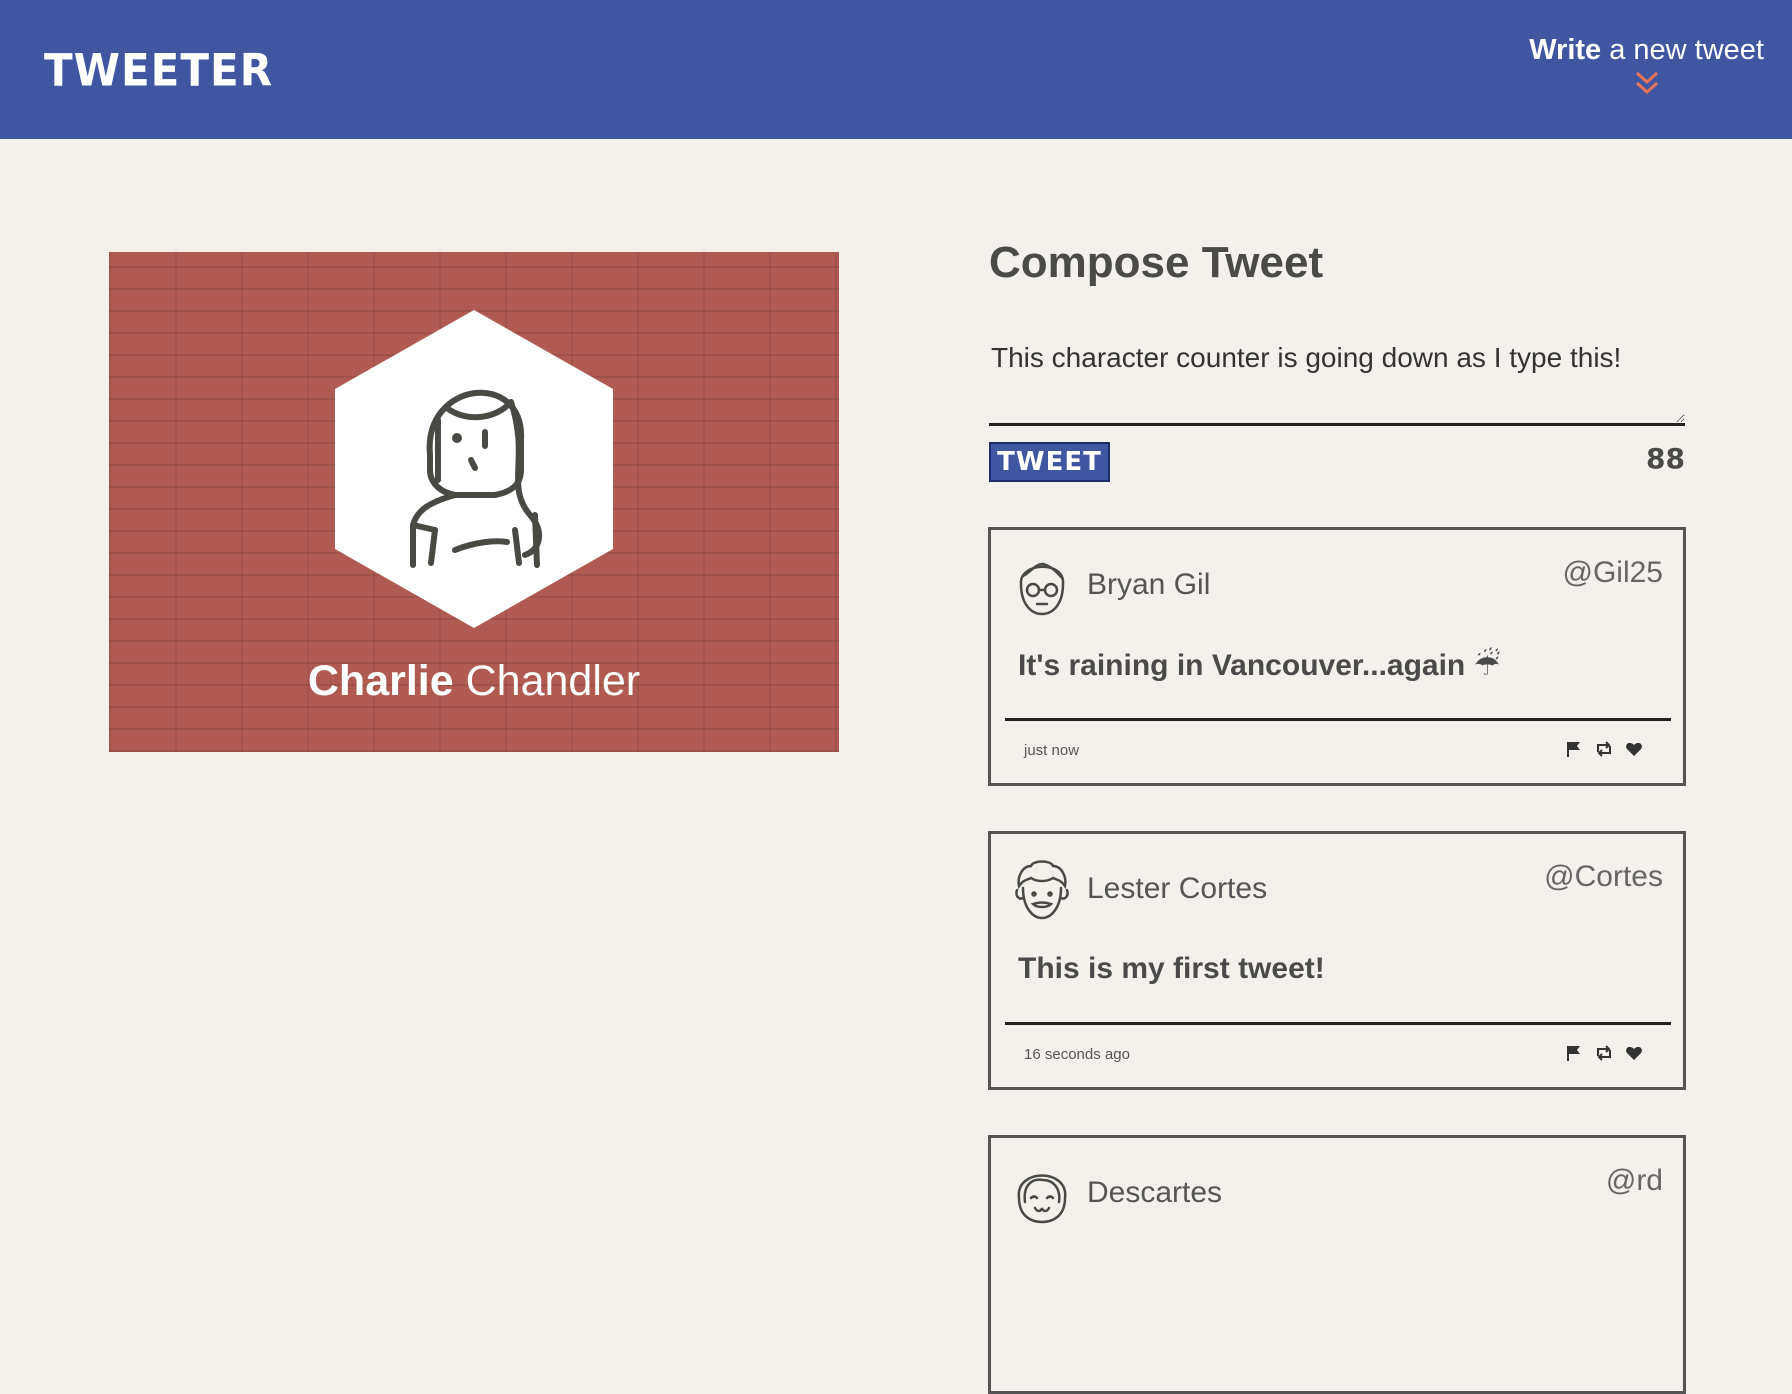  What do you see at coordinates (1042, 1199) in the screenshot?
I see `bob-hair-avatar-icon` at bounding box center [1042, 1199].